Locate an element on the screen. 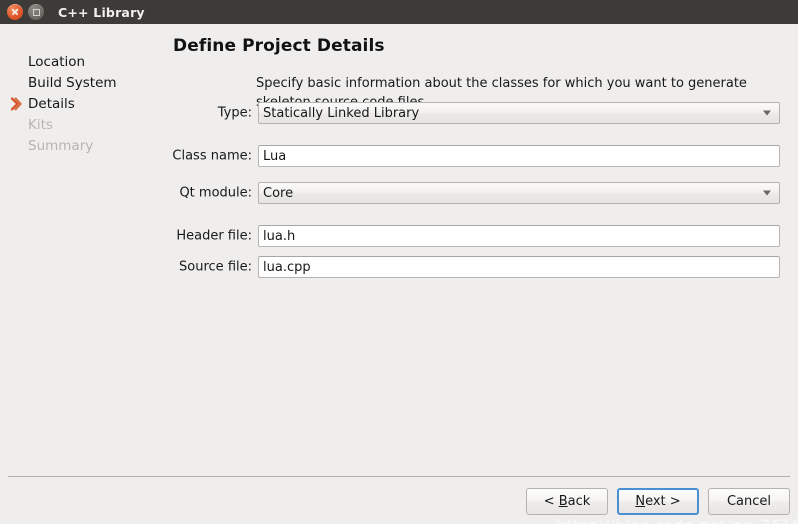 Image resolution: width=798 pixels, height=524 pixels. form-row-qt-module: Qt module: Core is located at coordinates (478, 193).